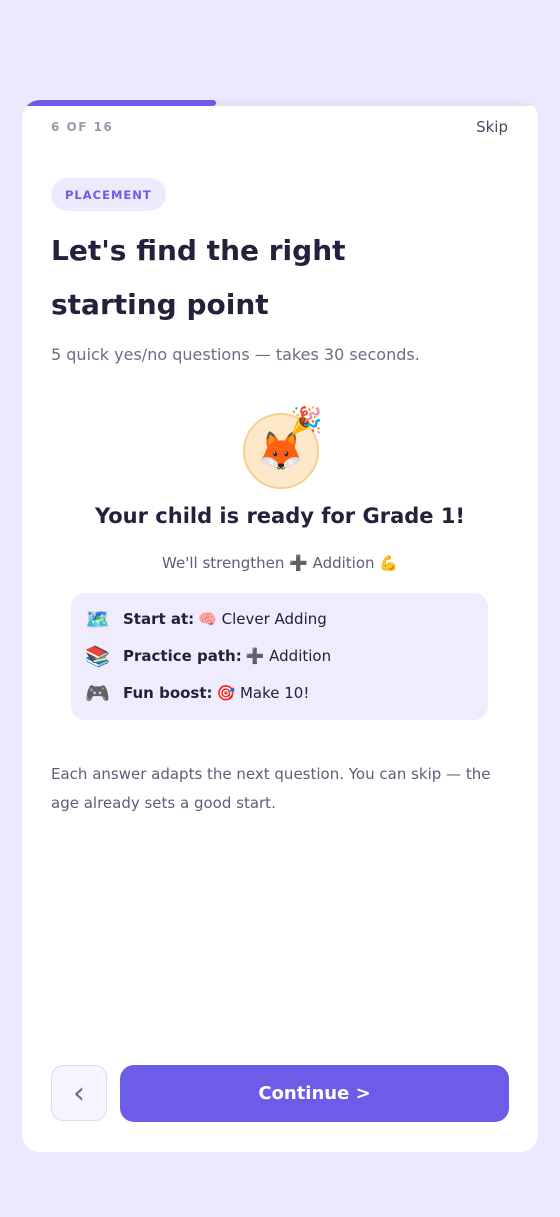  What do you see at coordinates (288, 656) in the screenshot?
I see `plan-row-value: ➕ Addition` at bounding box center [288, 656].